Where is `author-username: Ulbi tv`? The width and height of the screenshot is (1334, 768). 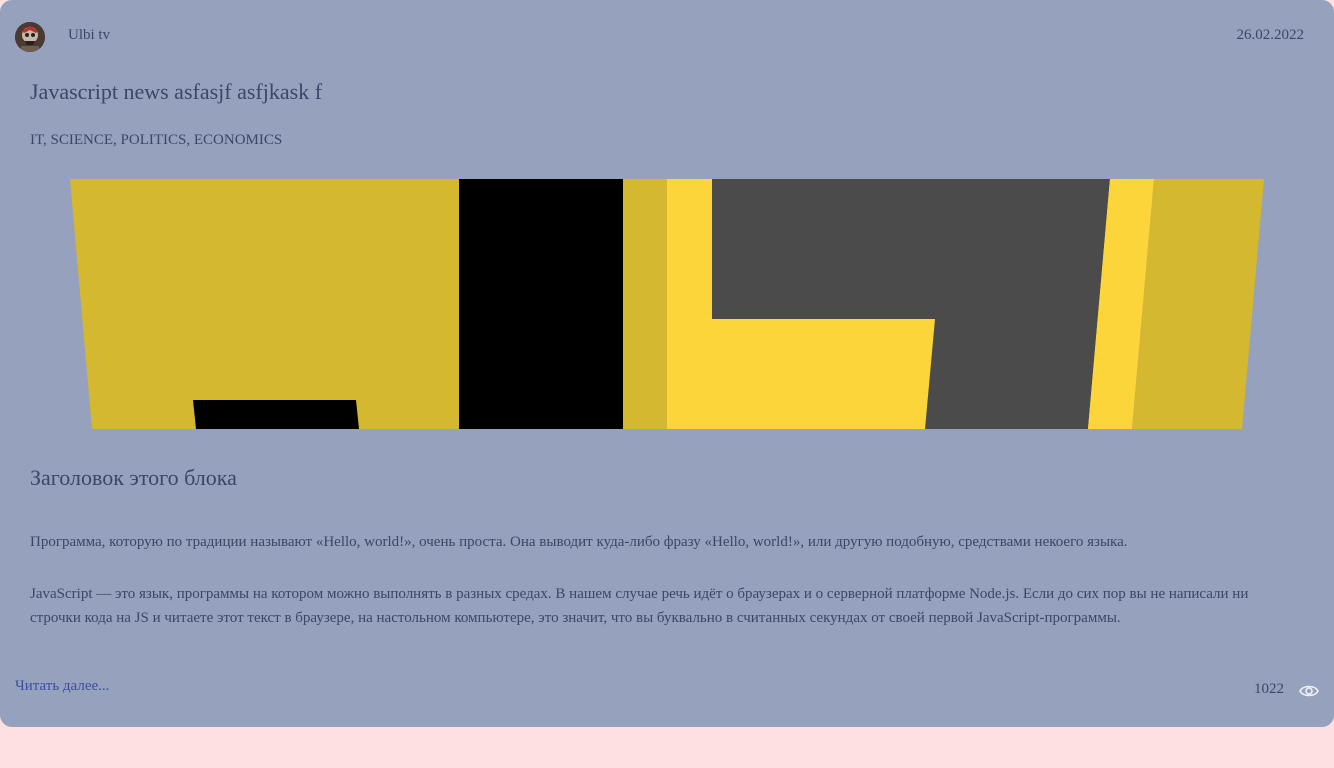
author-username: Ulbi tv is located at coordinates (89, 35).